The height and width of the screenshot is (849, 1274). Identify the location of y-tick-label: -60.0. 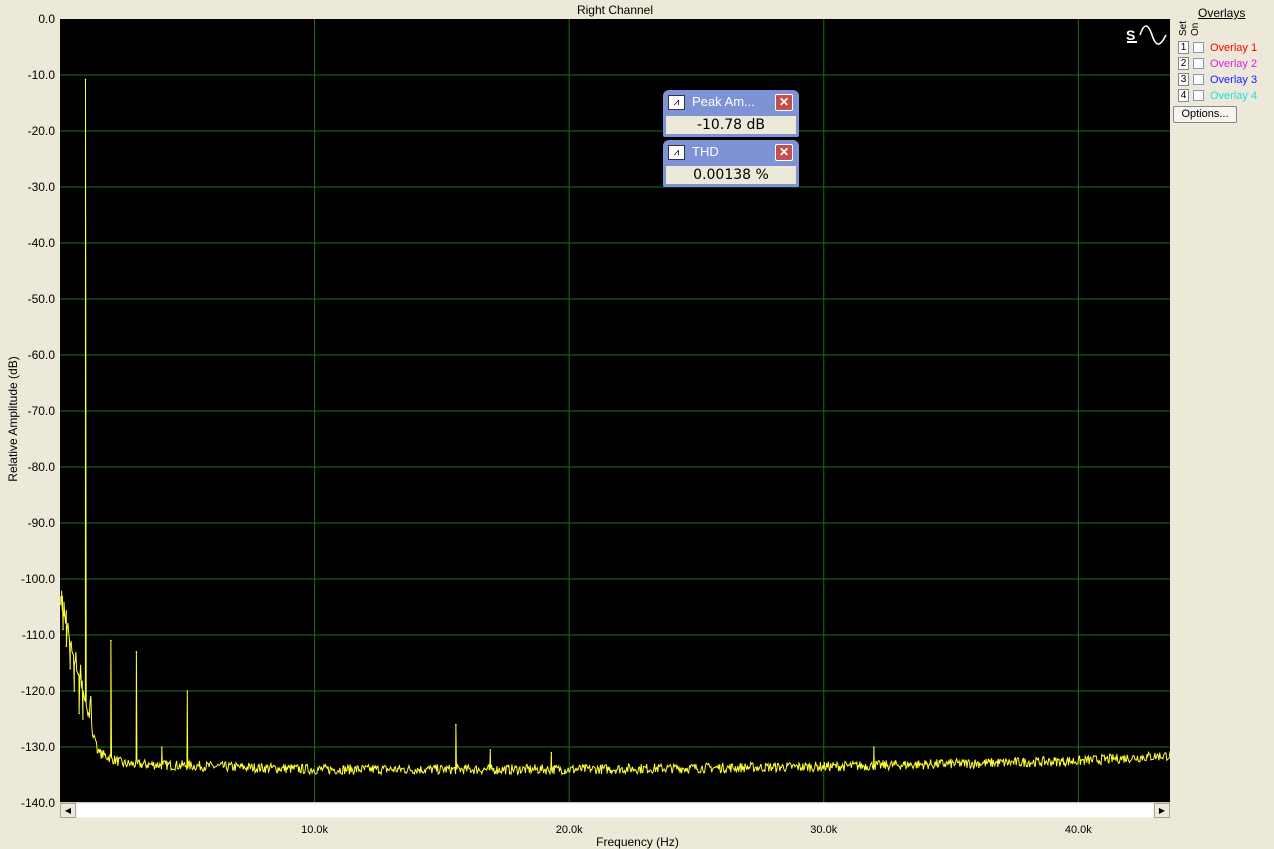
(42, 355).